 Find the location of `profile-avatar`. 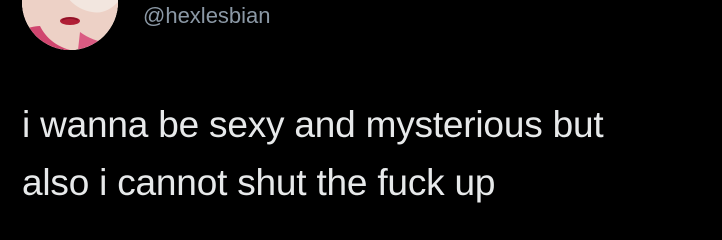

profile-avatar is located at coordinates (70, 25).